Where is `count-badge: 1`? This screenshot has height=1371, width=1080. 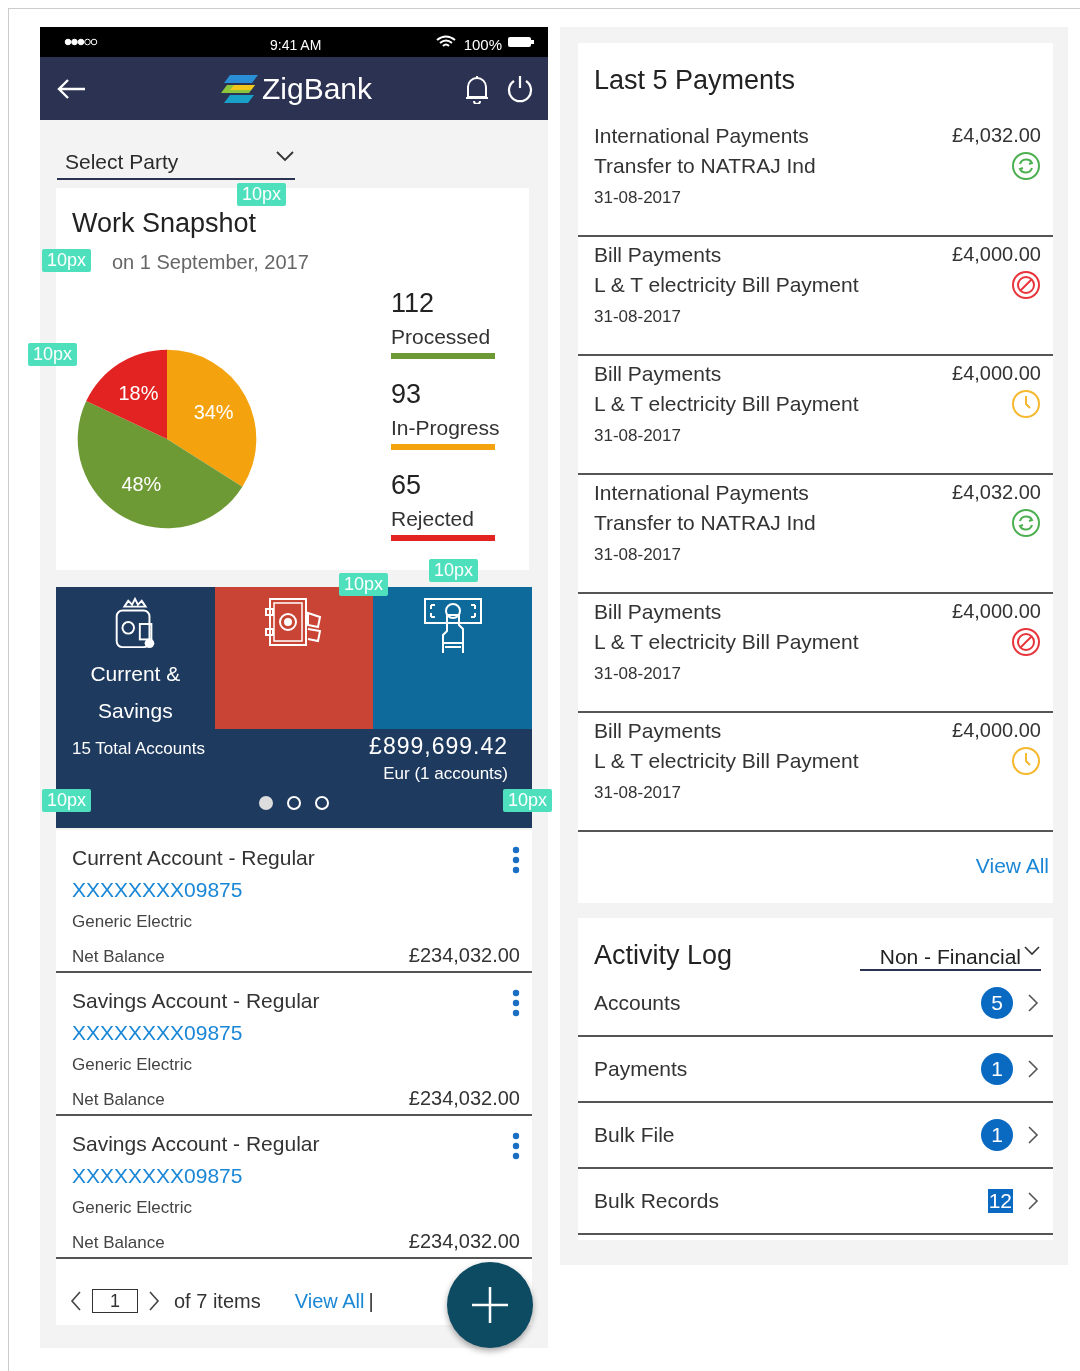
count-badge: 1 is located at coordinates (997, 1069).